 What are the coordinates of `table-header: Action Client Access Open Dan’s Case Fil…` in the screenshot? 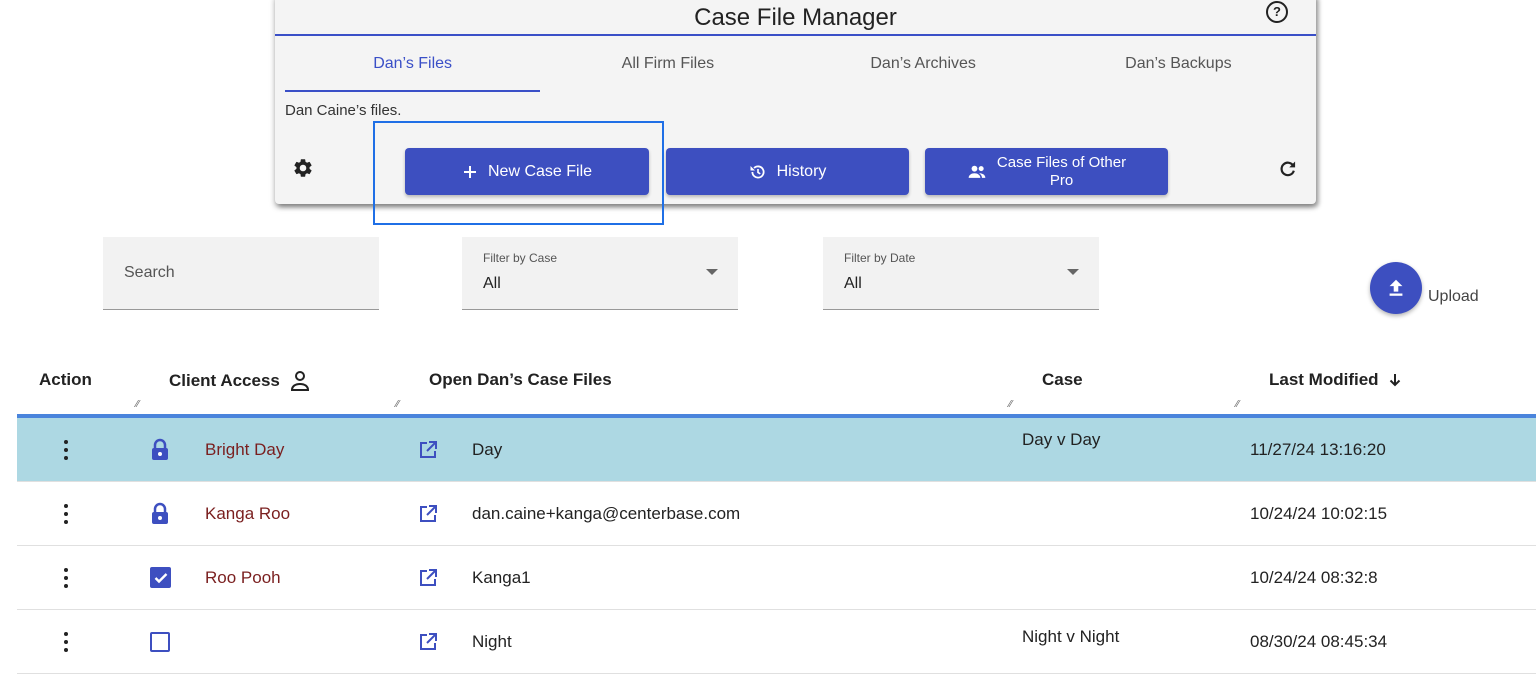 It's located at (776, 377).